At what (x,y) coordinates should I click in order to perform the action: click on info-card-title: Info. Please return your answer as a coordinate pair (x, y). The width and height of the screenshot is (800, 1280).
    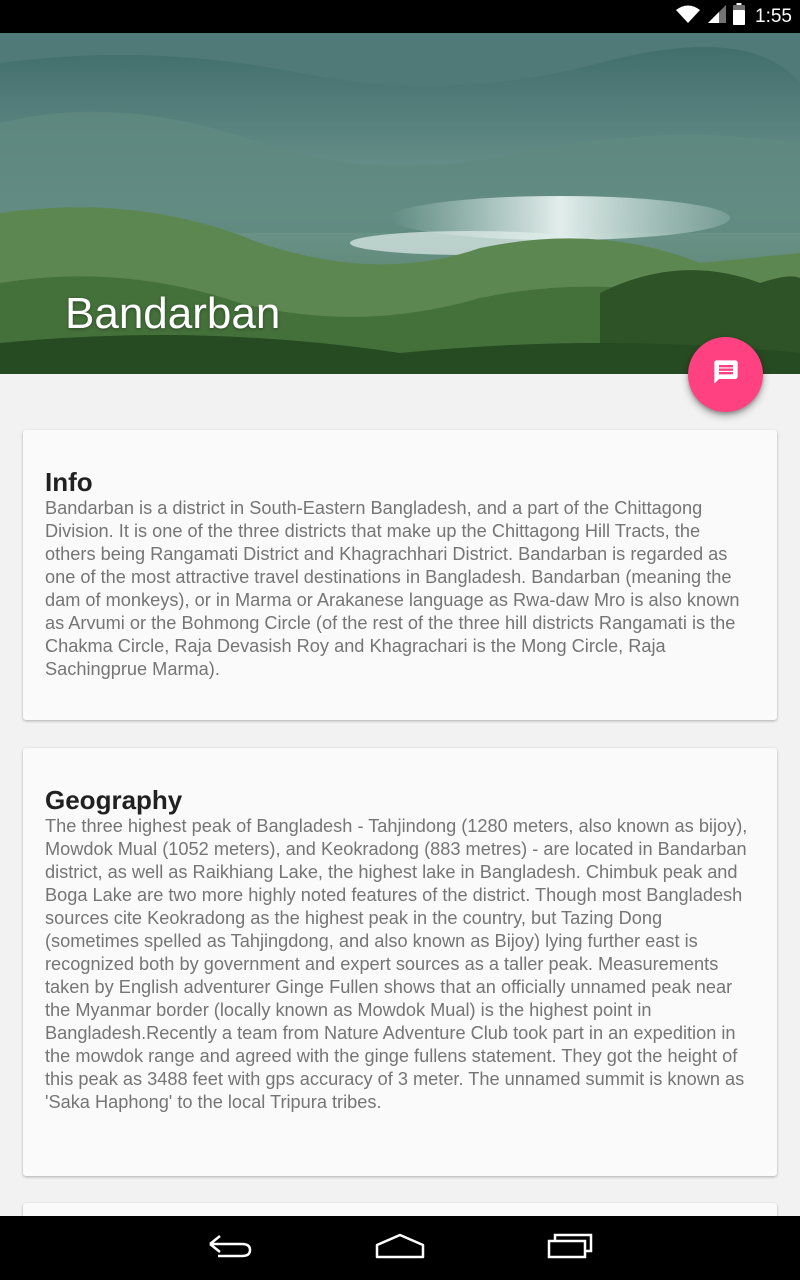
    Looking at the image, I should click on (69, 482).